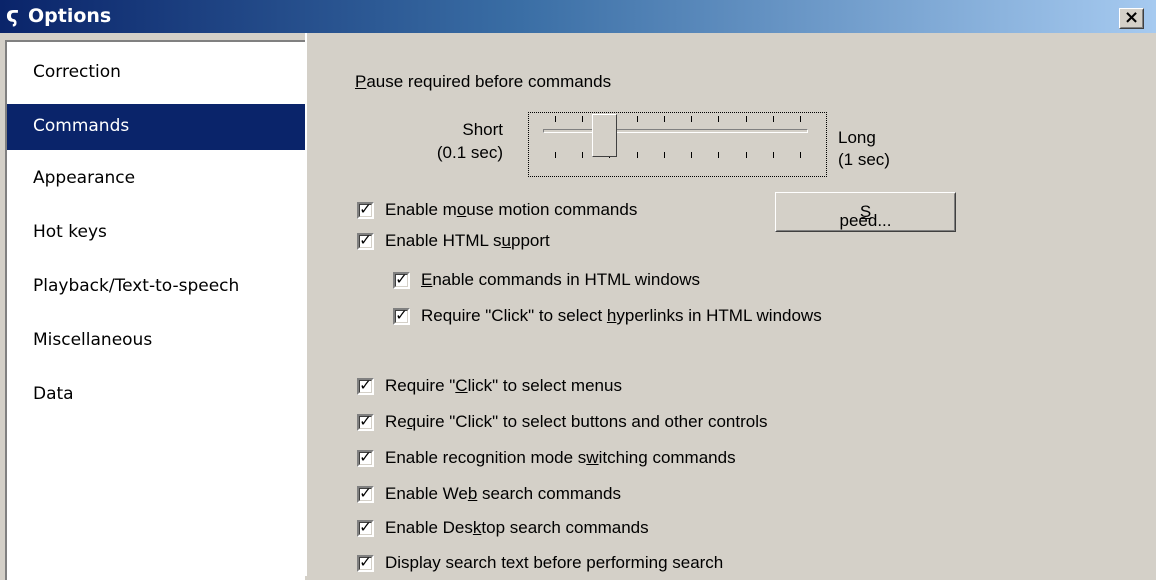 The width and height of the screenshot is (1156, 580). Describe the element at coordinates (53, 394) in the screenshot. I see `sidebar-item-label: Data` at that location.